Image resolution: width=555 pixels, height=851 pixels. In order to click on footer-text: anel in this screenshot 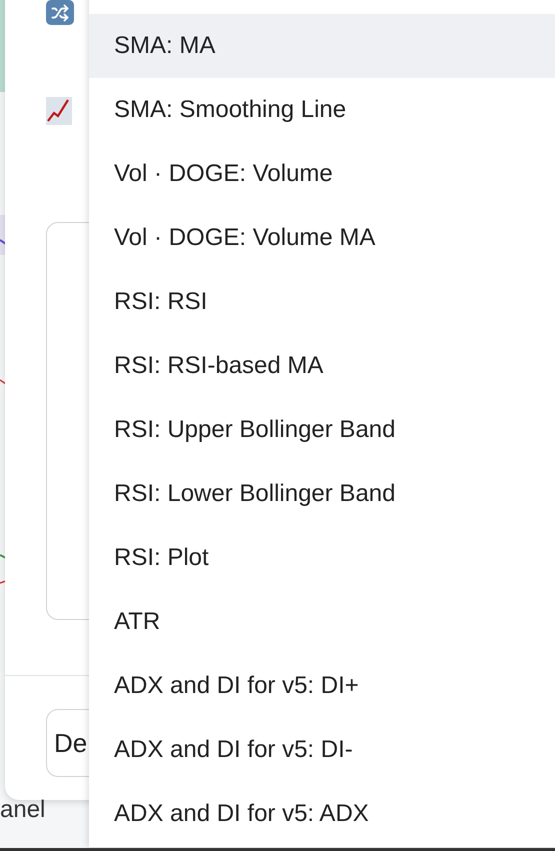, I will do `click(23, 810)`.